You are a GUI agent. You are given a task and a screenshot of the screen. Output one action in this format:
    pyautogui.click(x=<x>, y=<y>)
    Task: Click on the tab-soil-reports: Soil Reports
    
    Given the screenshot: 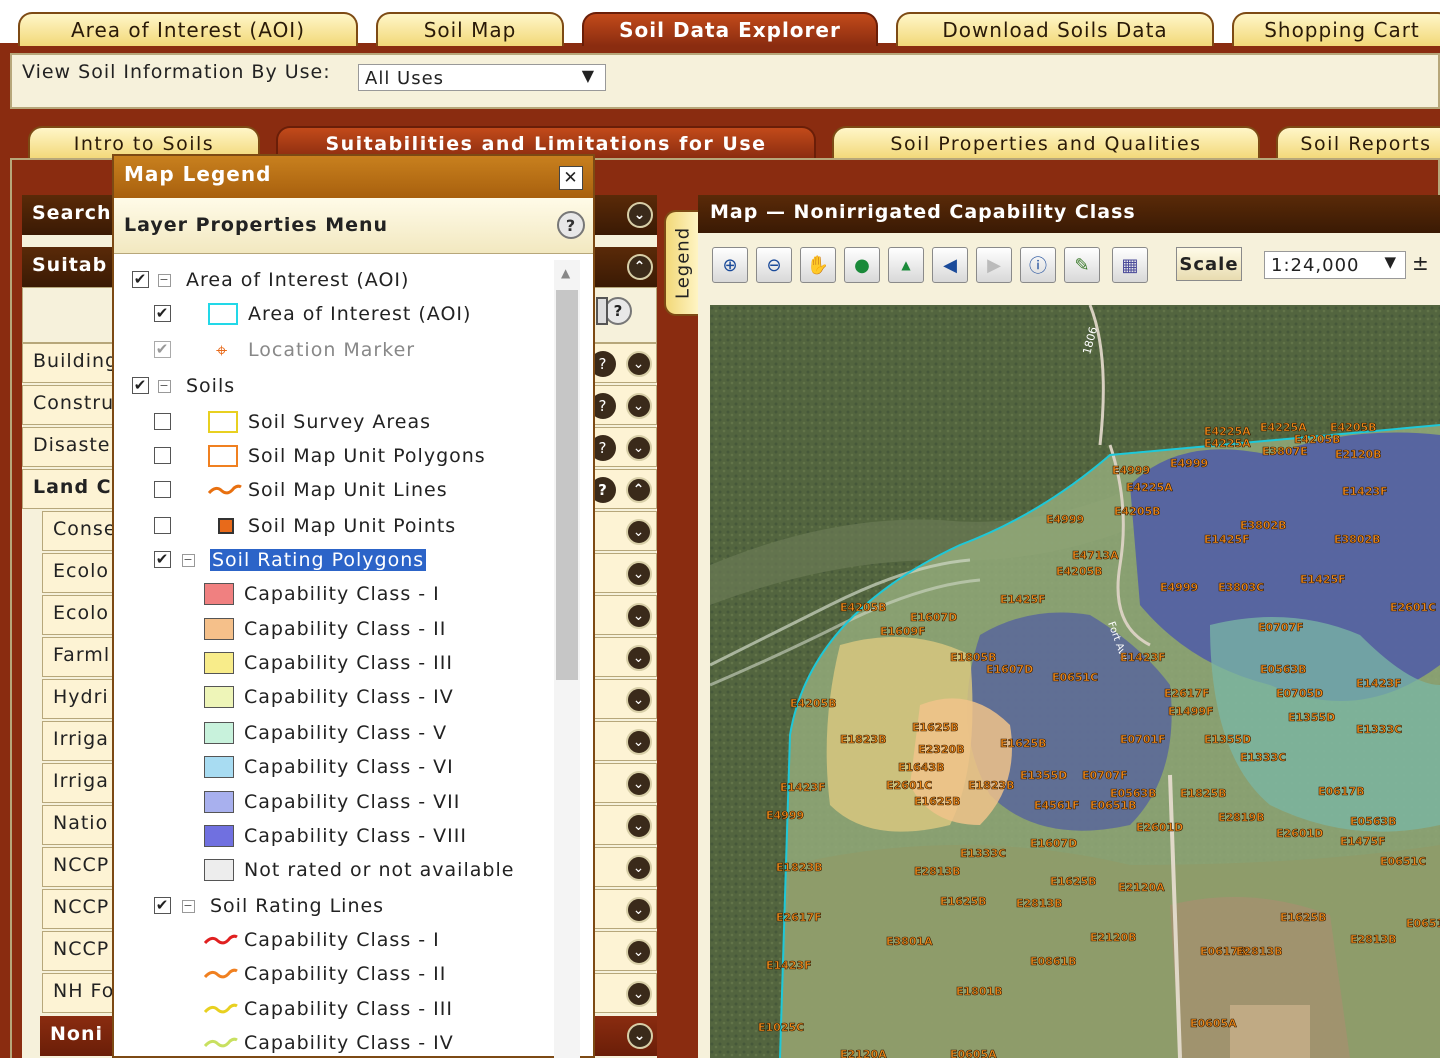 What is the action you would take?
    pyautogui.click(x=1358, y=142)
    